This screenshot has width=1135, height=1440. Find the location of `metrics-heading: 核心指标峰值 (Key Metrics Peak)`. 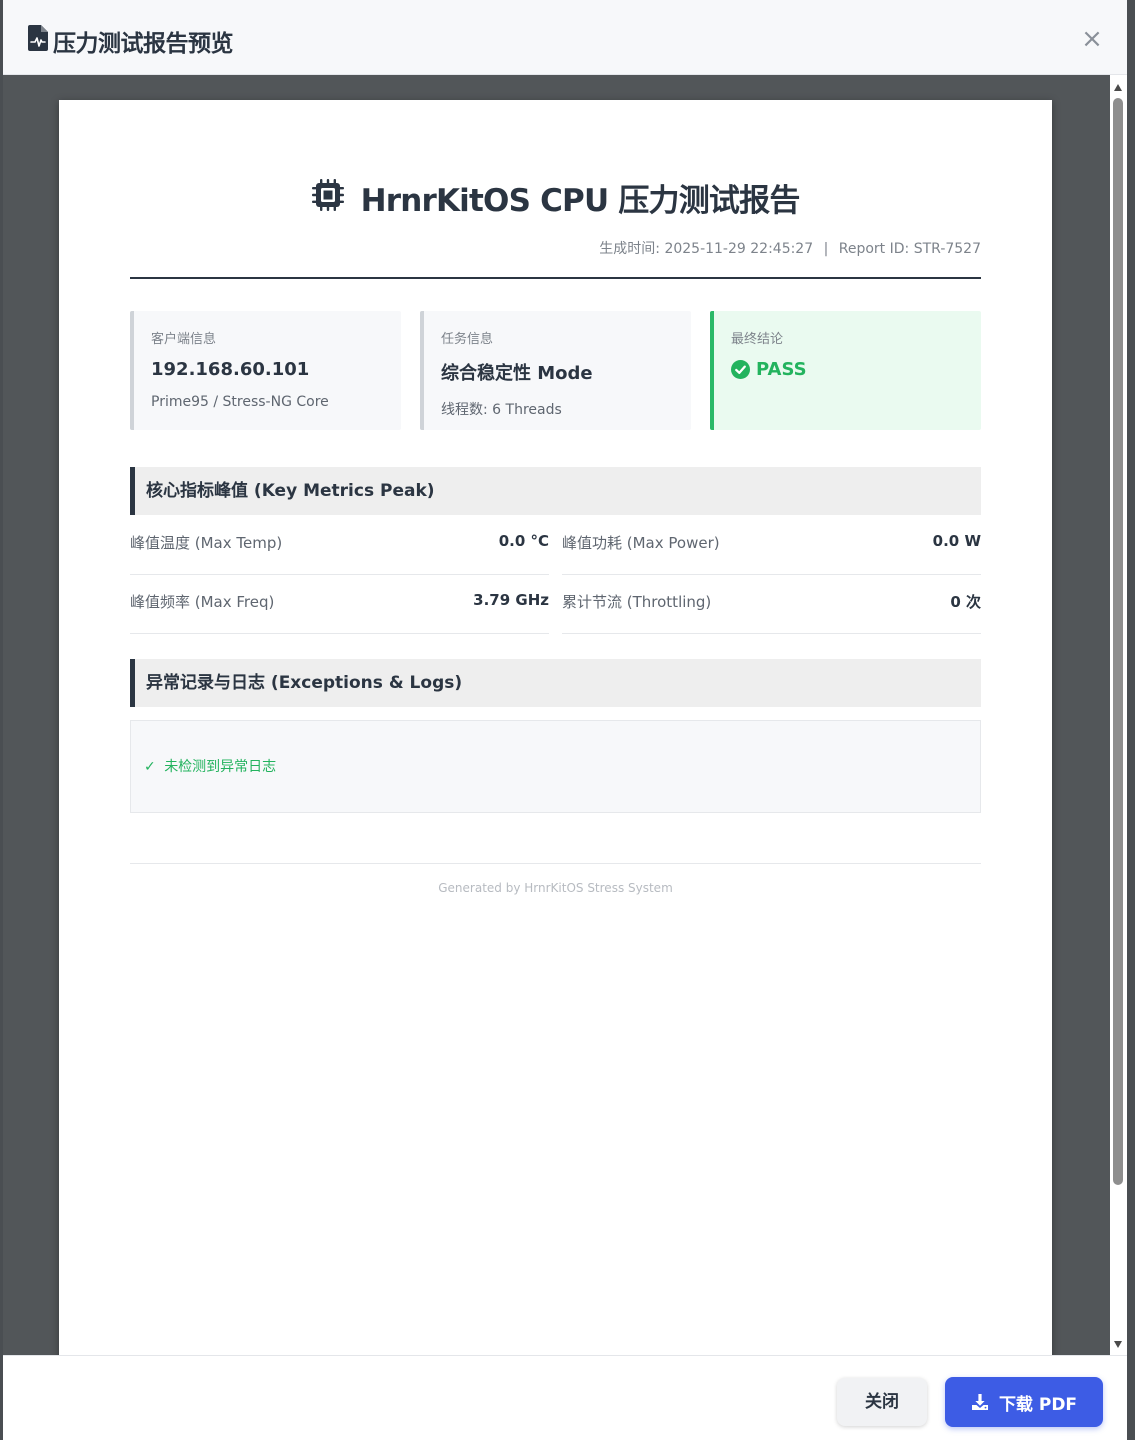

metrics-heading: 核心指标峰值 (Key Metrics Peak) is located at coordinates (555, 491).